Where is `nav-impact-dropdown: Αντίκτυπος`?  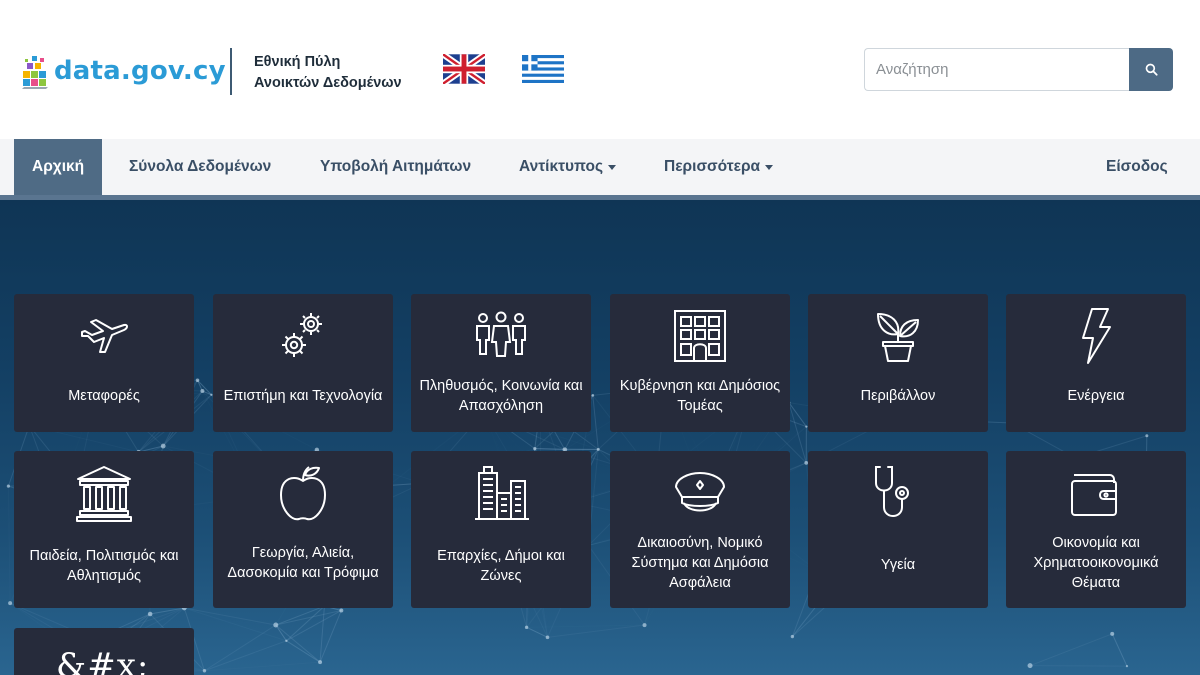
nav-impact-dropdown: Αντίκτυπος is located at coordinates (568, 167).